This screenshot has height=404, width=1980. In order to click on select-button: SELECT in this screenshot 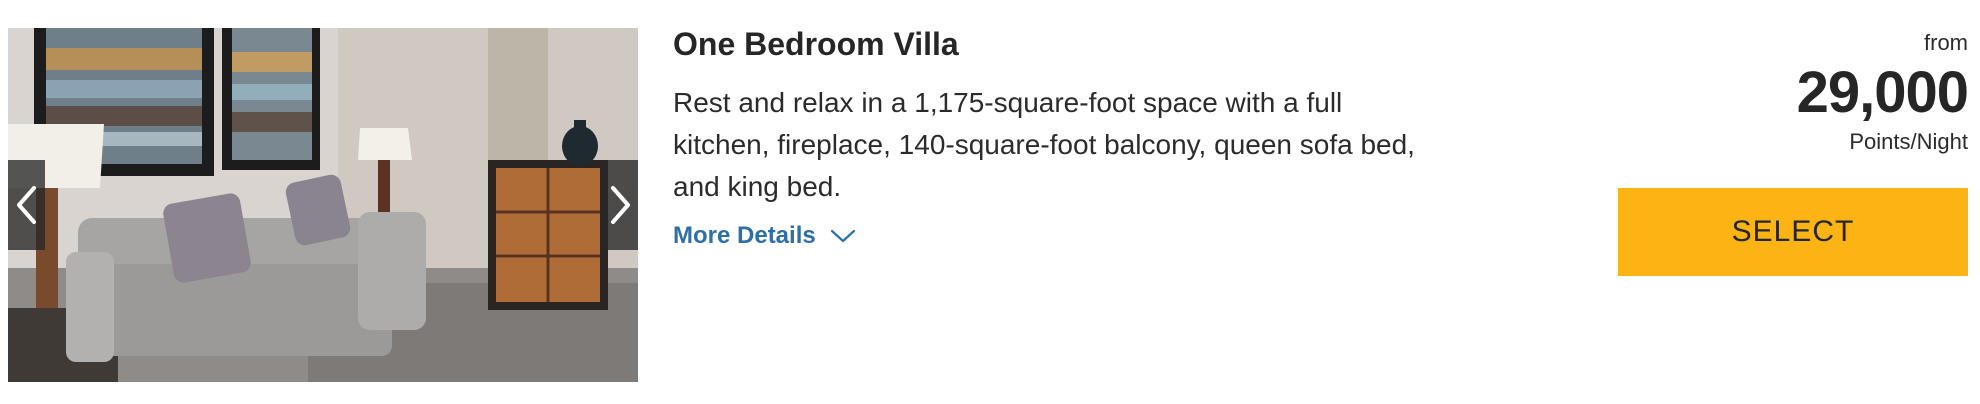, I will do `click(1793, 232)`.